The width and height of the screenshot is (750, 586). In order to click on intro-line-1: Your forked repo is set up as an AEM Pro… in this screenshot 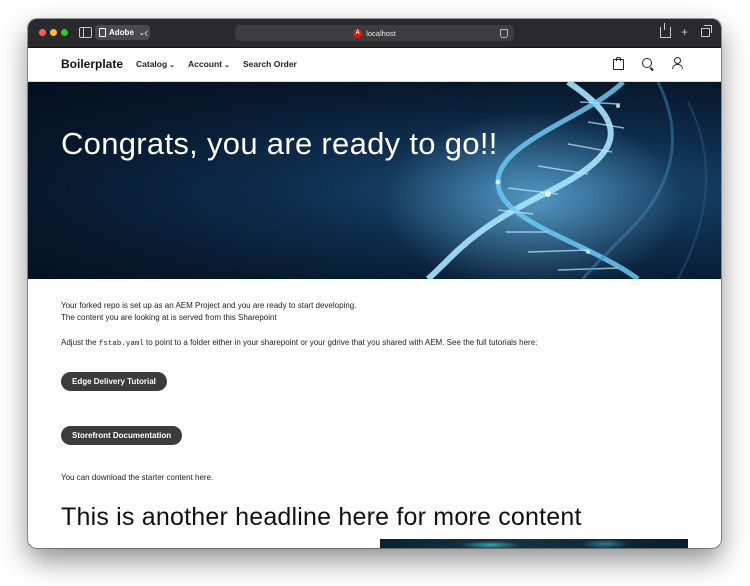, I will do `click(209, 305)`.